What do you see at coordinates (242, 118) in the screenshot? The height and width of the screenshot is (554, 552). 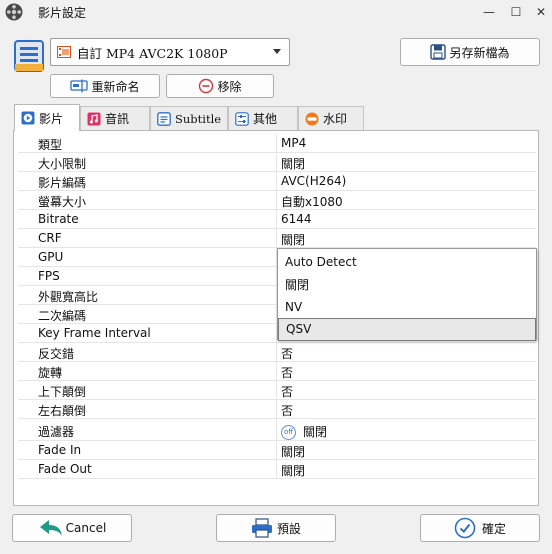 I see `sliders-icon` at bounding box center [242, 118].